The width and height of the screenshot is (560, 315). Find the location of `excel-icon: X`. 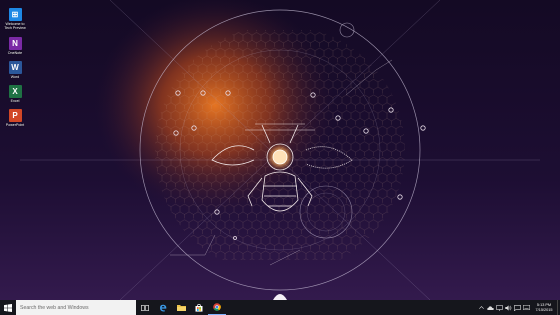

excel-icon: X is located at coordinates (15, 91).